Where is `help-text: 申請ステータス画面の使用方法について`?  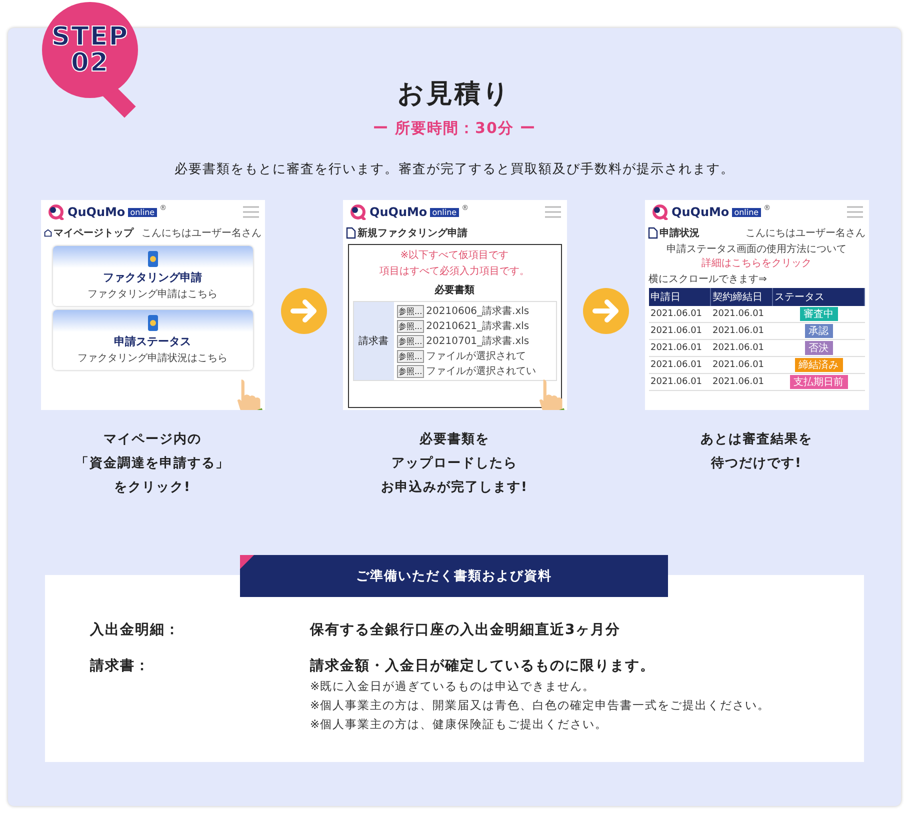
help-text: 申請ステータス画面の使用方法について is located at coordinates (756, 249).